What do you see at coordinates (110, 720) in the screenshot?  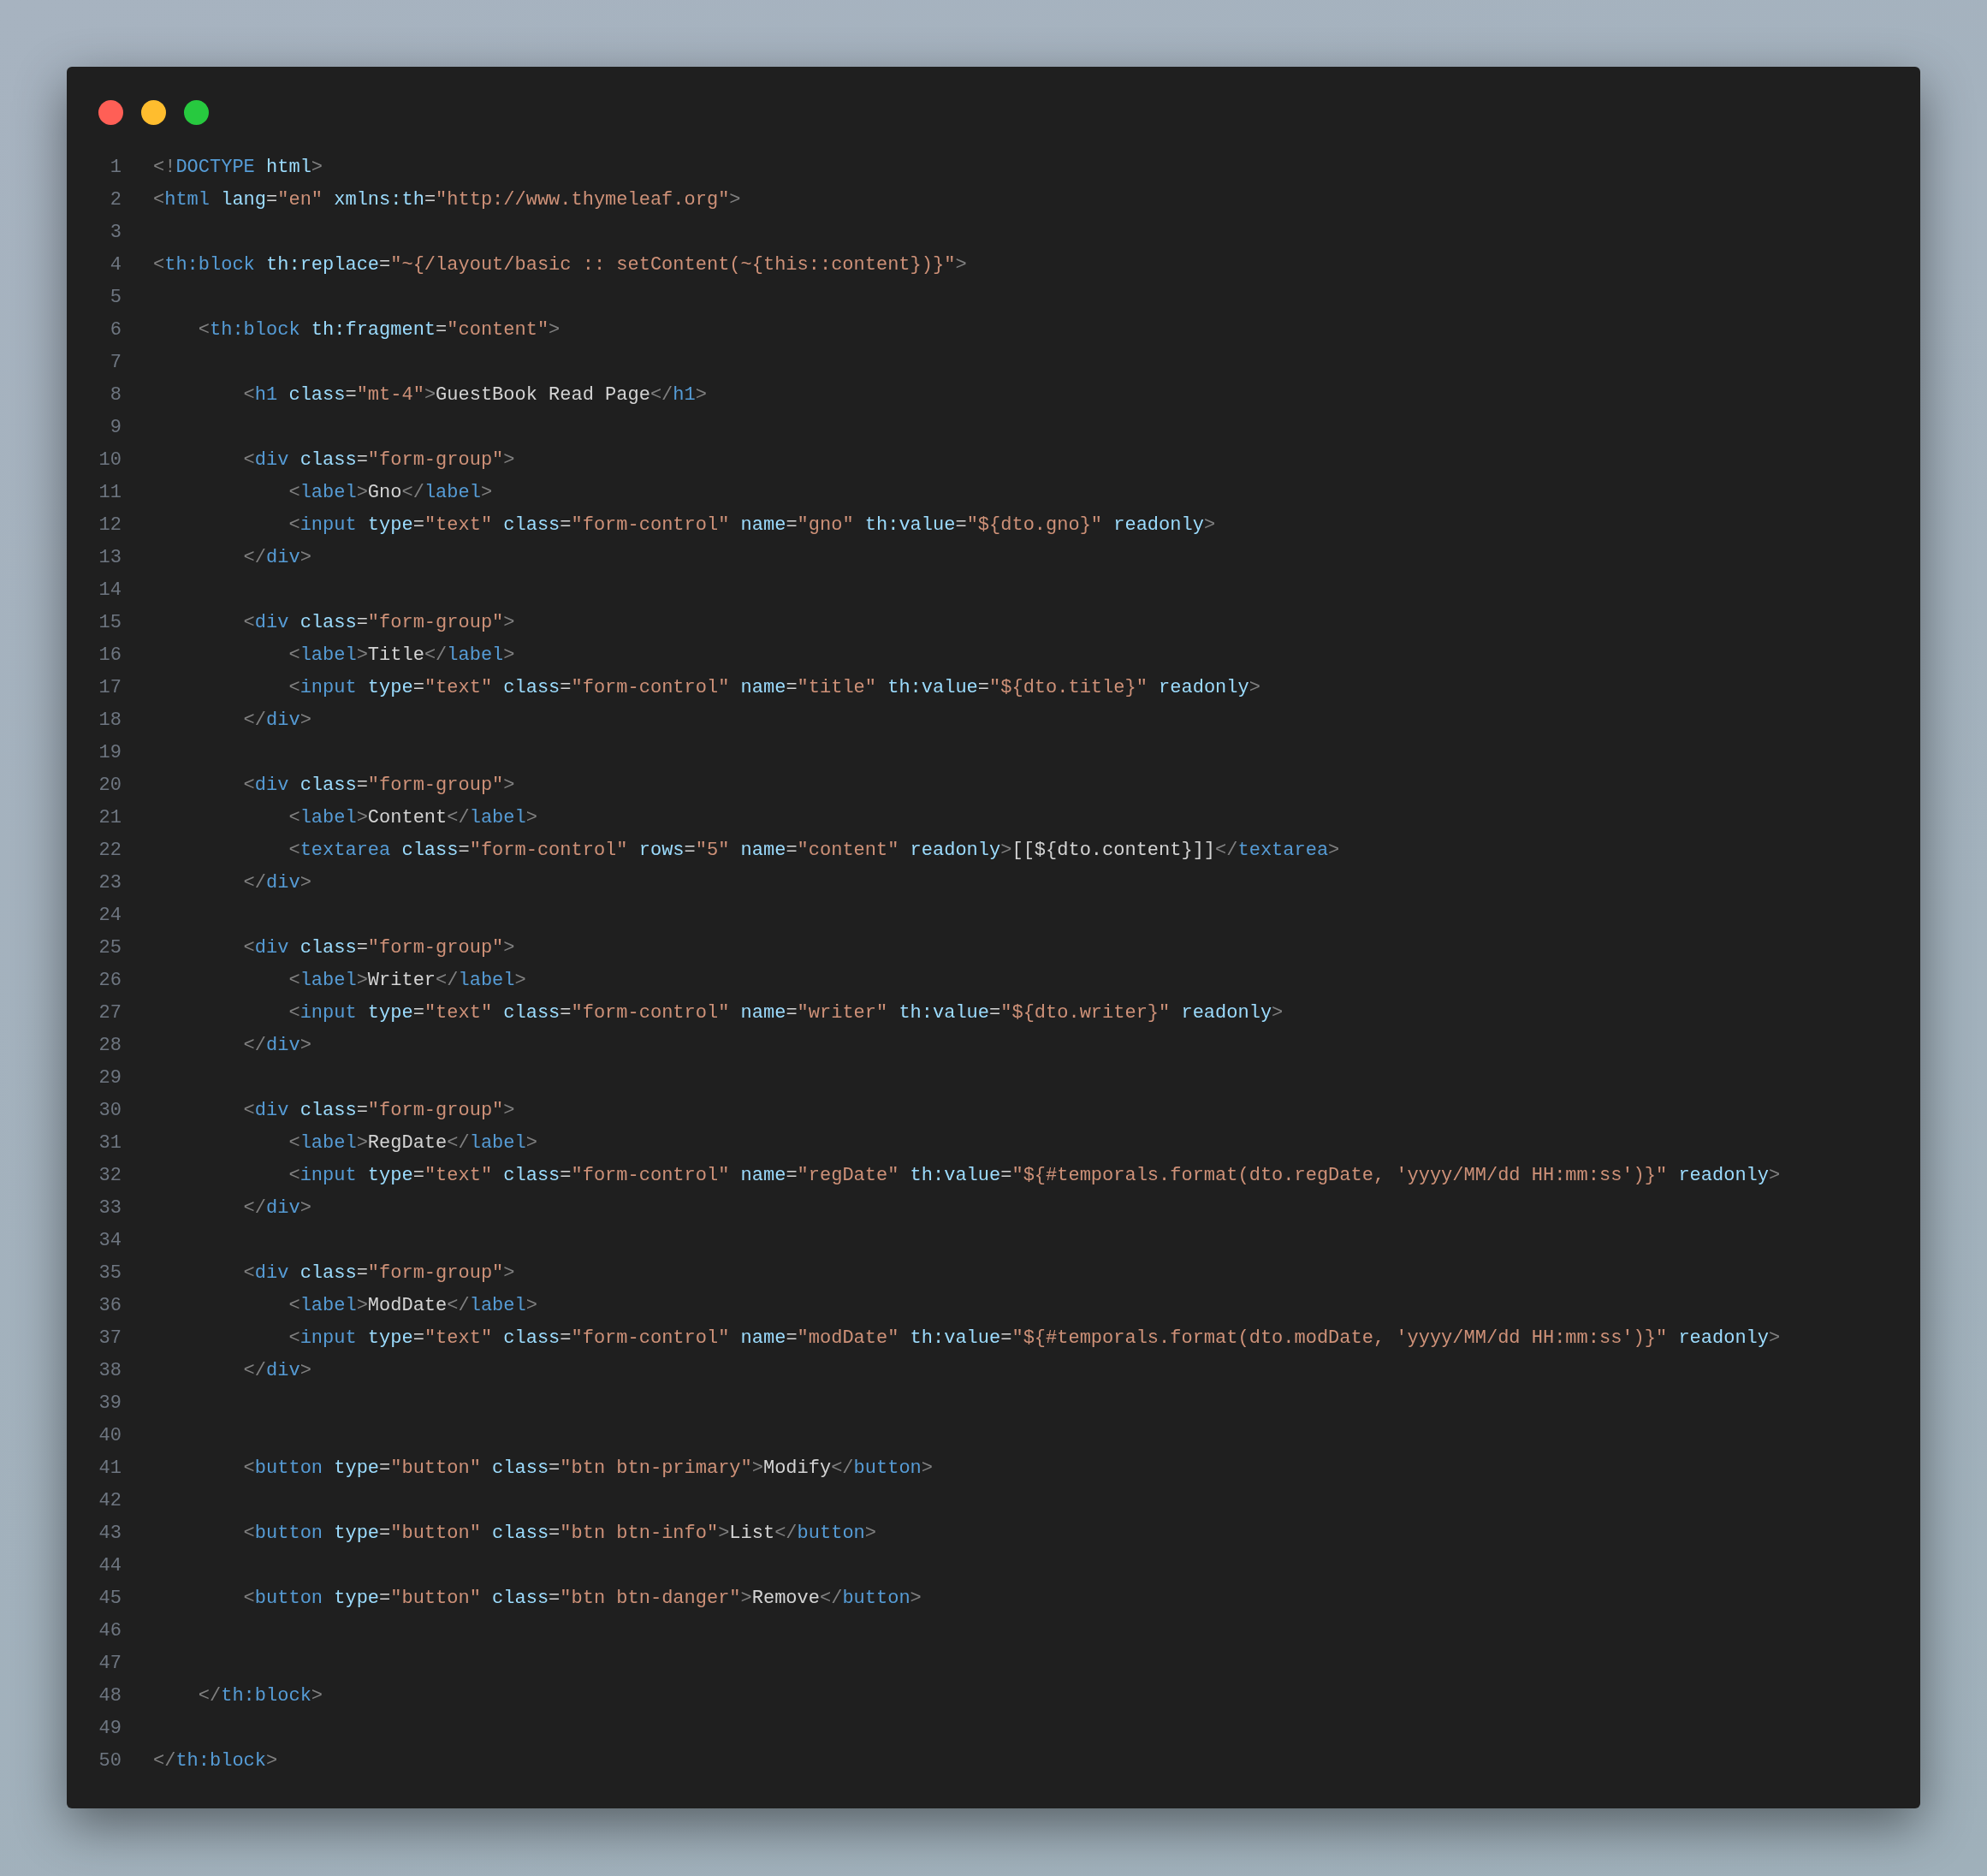 I see `line-number: 18` at bounding box center [110, 720].